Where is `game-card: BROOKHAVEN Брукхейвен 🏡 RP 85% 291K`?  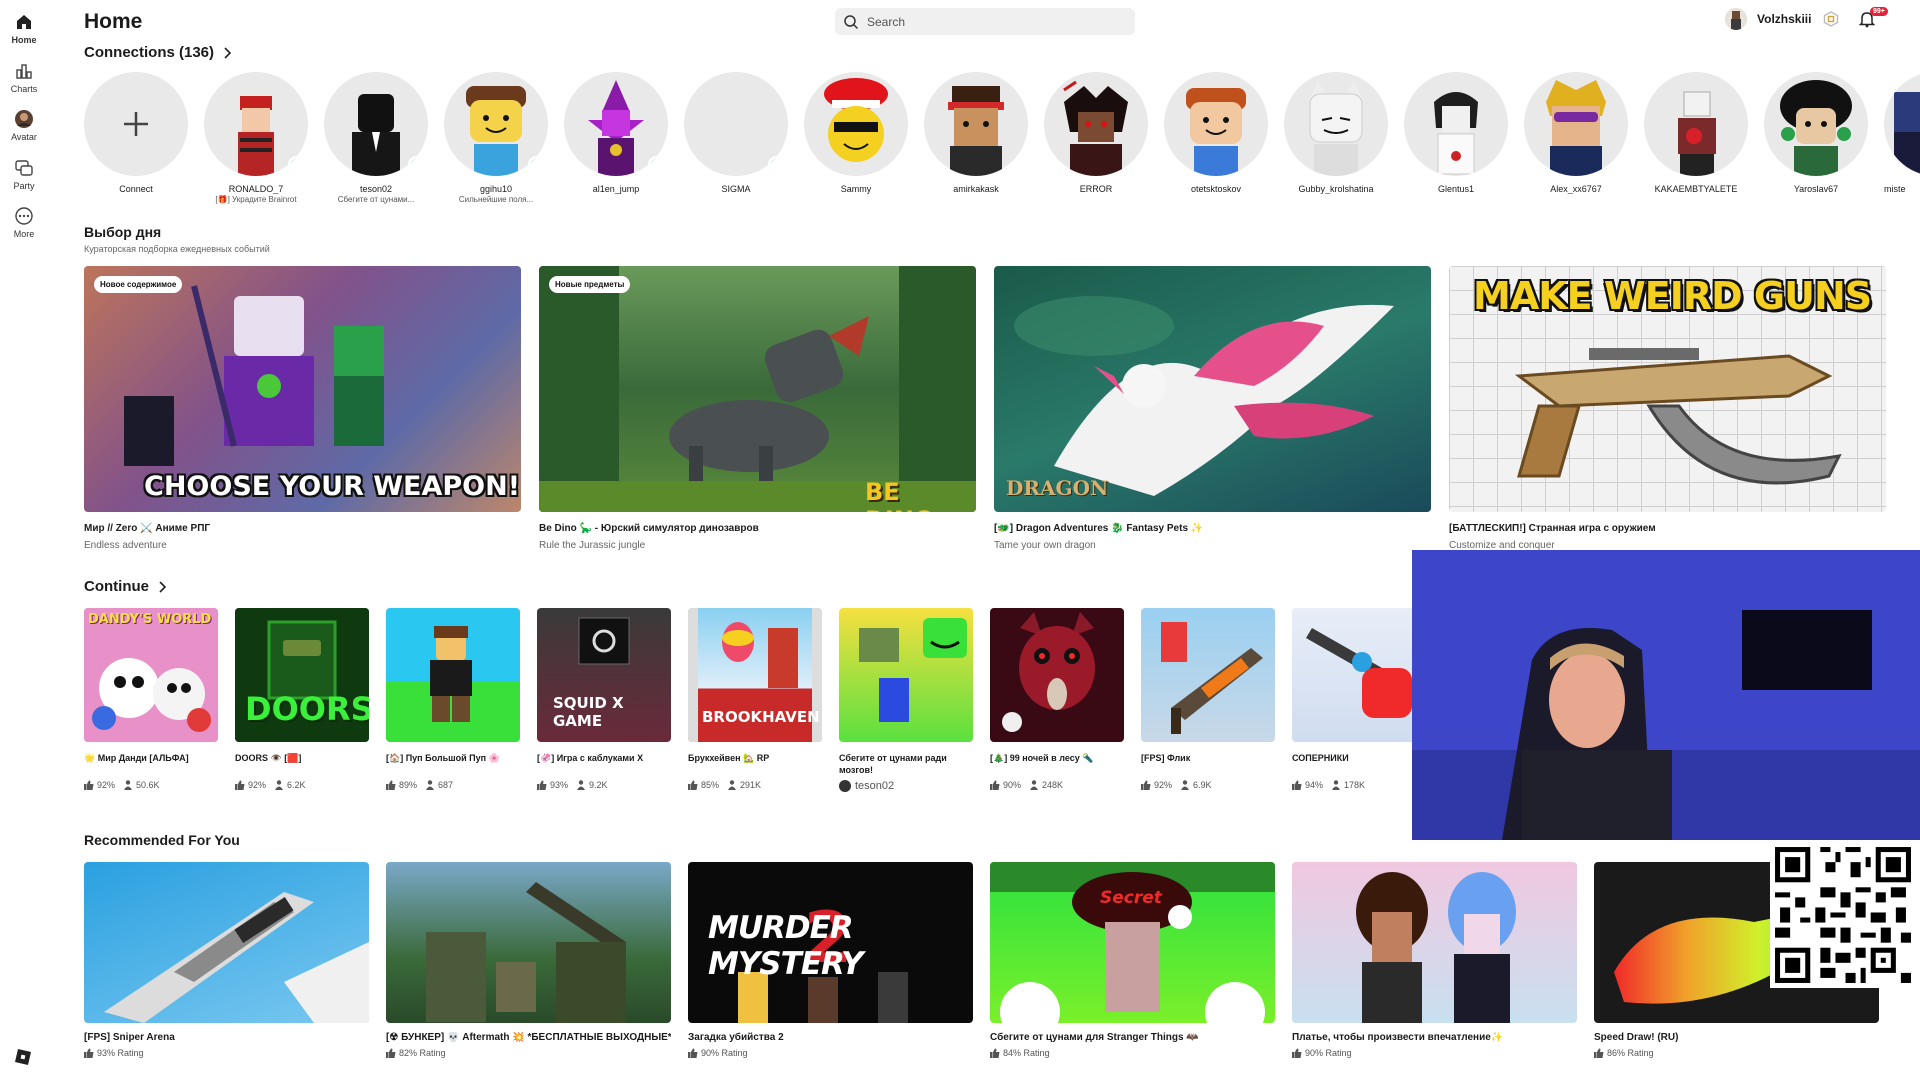
game-card: BROOKHAVEN Брукхейвен 🏡 RP 85% 291K is located at coordinates (755, 699).